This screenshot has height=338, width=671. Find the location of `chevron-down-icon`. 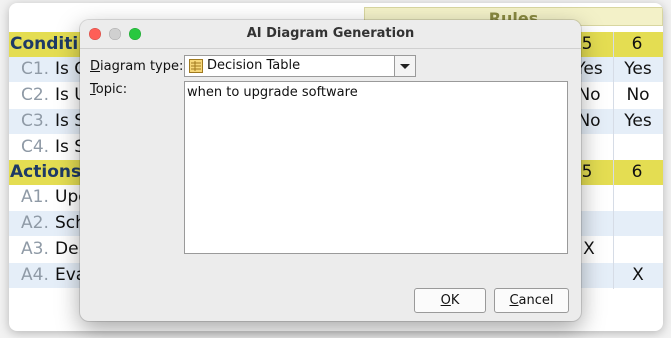

chevron-down-icon is located at coordinates (405, 66).